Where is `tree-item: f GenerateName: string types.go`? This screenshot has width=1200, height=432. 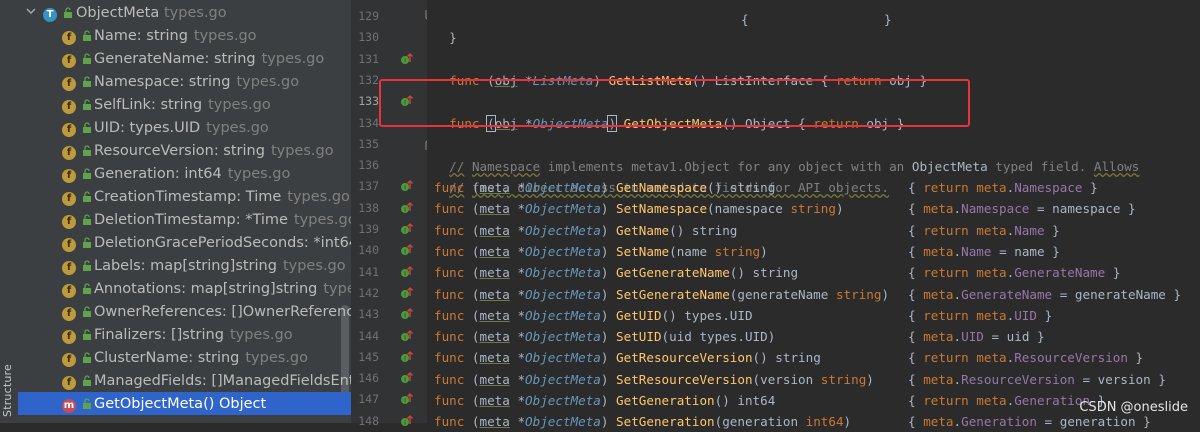
tree-item: f GenerateName: string types.go is located at coordinates (184, 58).